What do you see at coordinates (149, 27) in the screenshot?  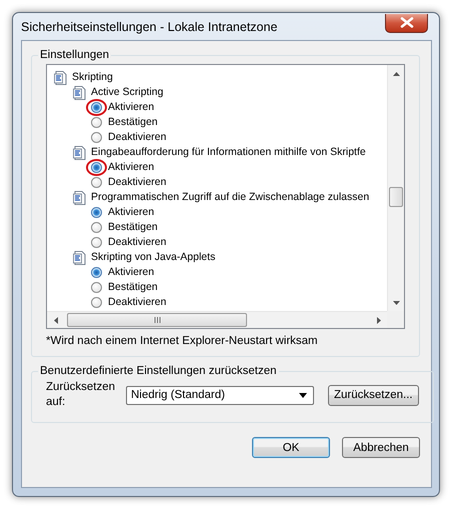 I see `window-title: Sicherheitseinstellungen - Lokale Intranetzone` at bounding box center [149, 27].